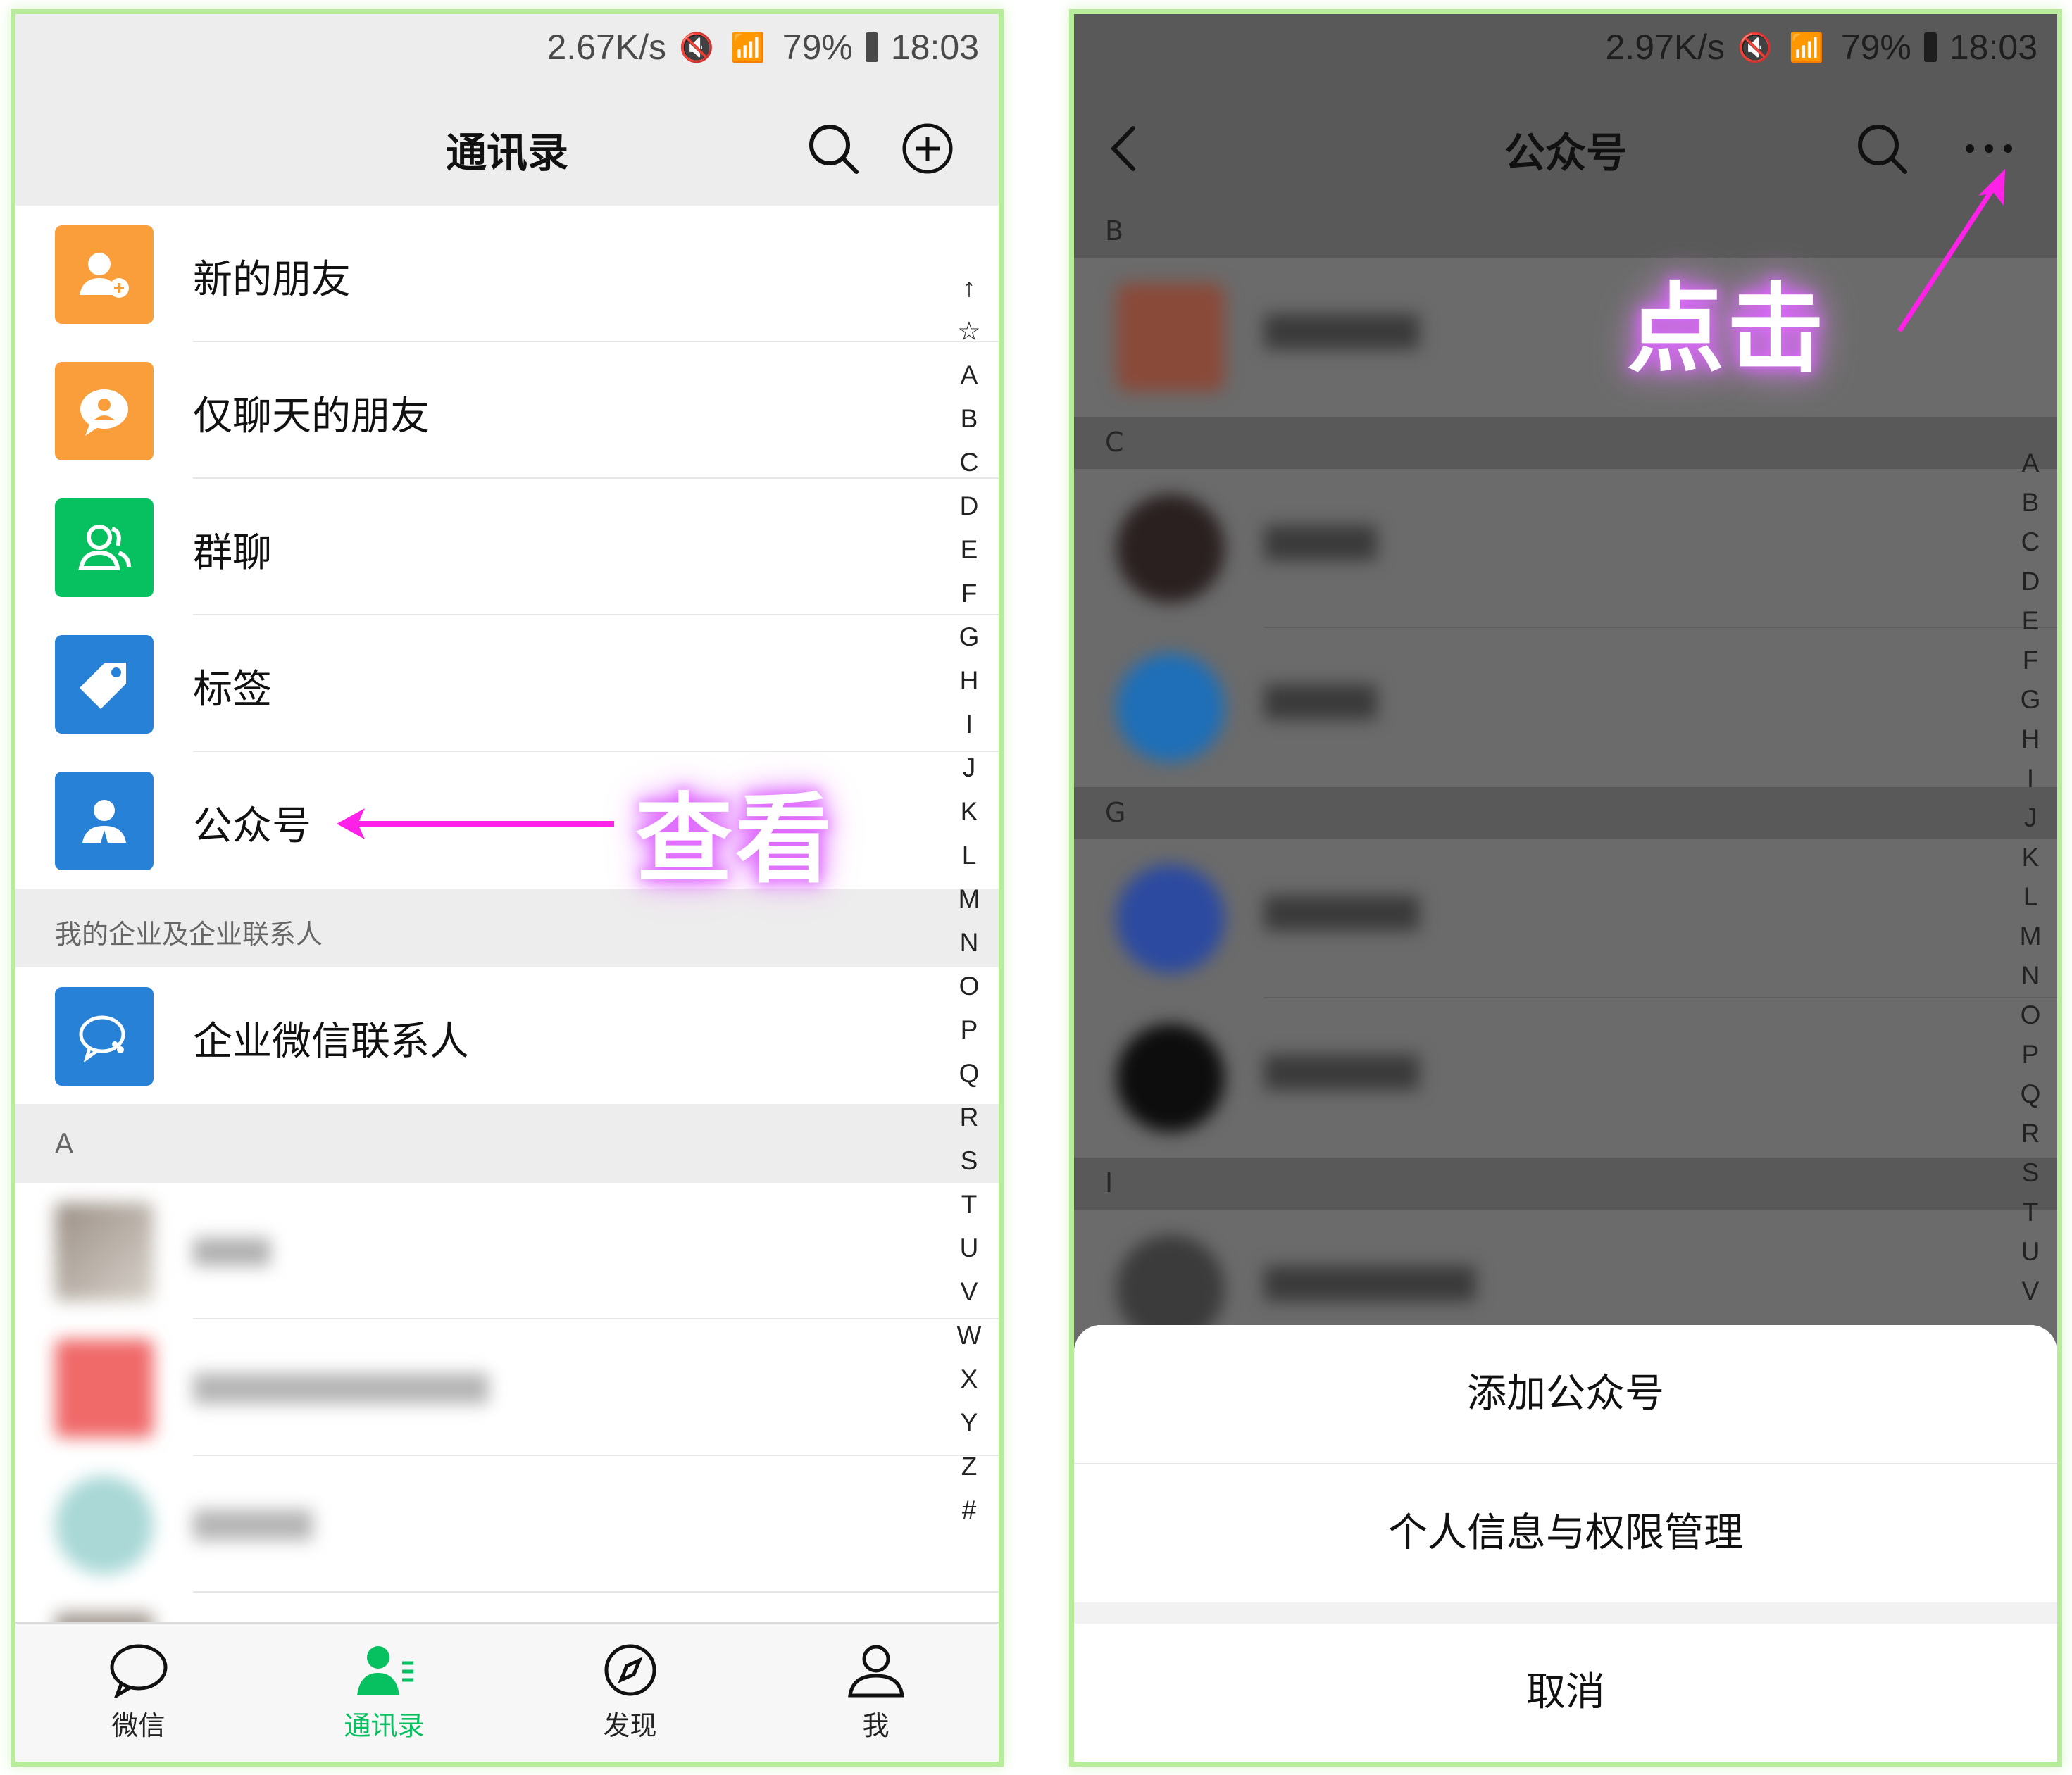 The height and width of the screenshot is (1775, 2072). I want to click on add-plus-icon, so click(928, 148).